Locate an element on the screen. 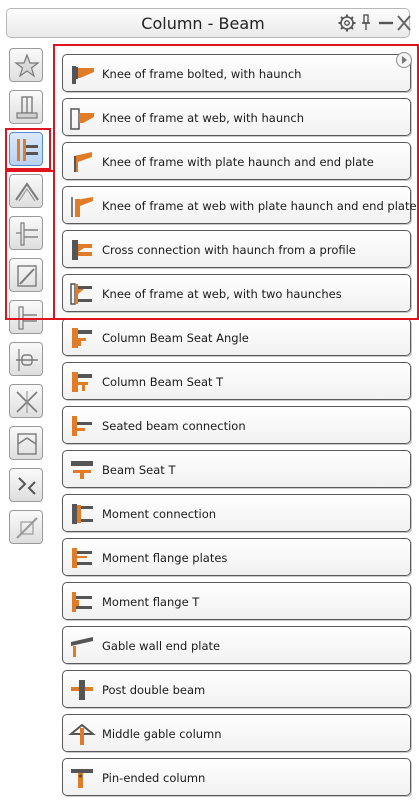  minimize-icon is located at coordinates (387, 23).